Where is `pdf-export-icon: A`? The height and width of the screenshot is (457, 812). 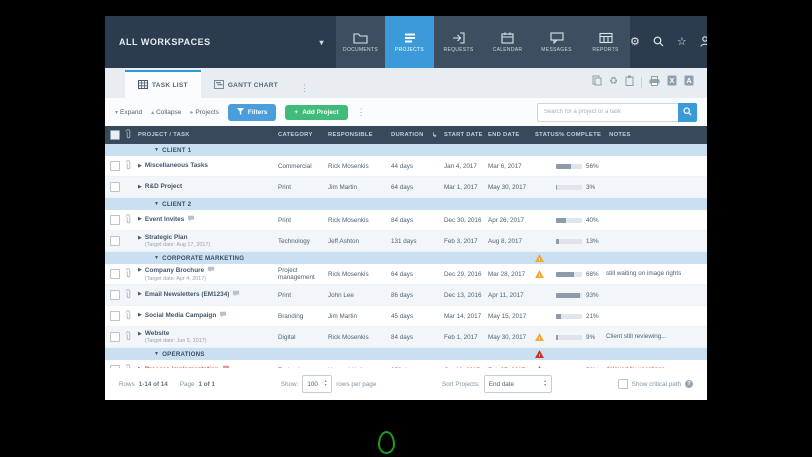 pdf-export-icon: A is located at coordinates (689, 82).